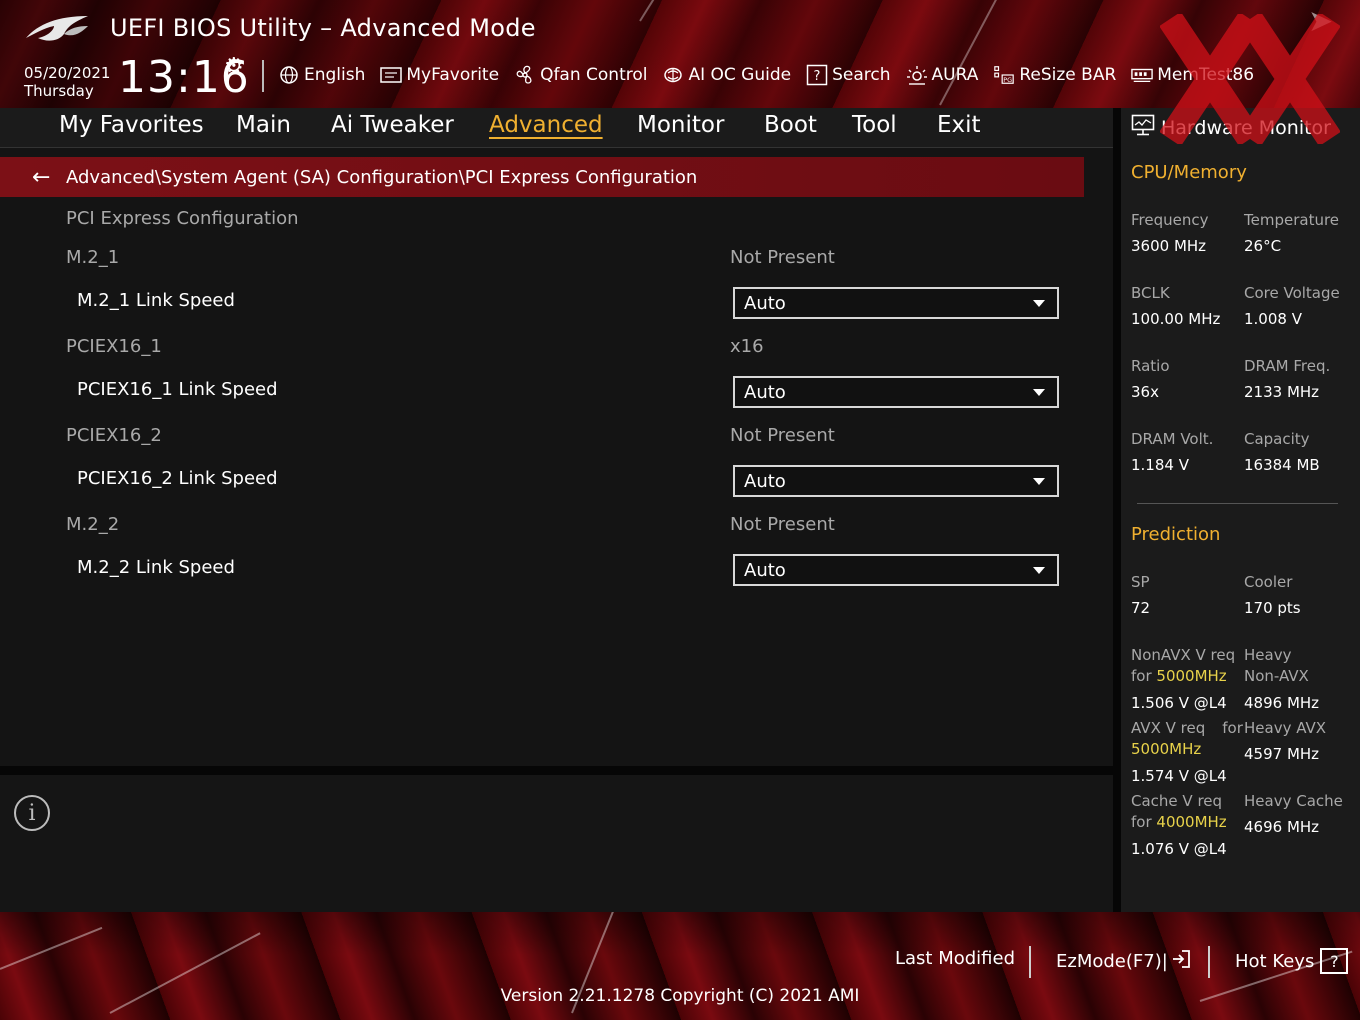  What do you see at coordinates (782, 524) in the screenshot?
I see `device-status-m2-2: Not Present` at bounding box center [782, 524].